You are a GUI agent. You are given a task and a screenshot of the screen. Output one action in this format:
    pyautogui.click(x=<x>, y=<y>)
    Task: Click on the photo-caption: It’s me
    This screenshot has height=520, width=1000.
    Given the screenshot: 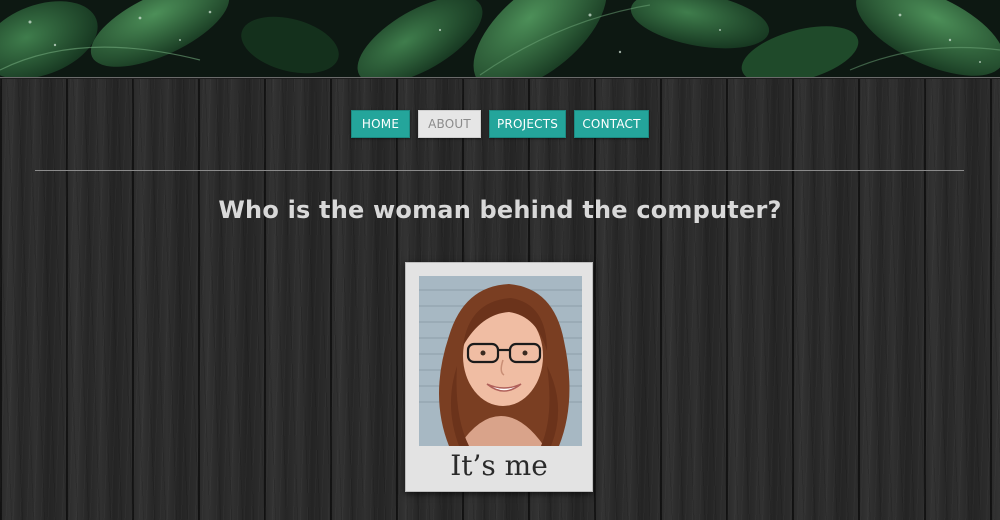 What is the action you would take?
    pyautogui.click(x=499, y=465)
    